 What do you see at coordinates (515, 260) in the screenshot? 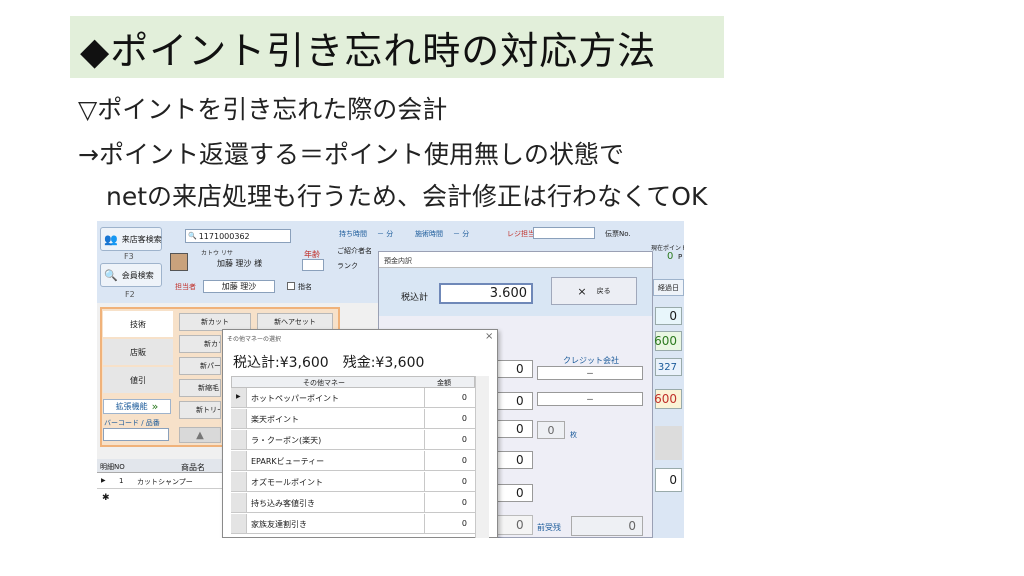
I see `deposit-dialog-titlebar` at bounding box center [515, 260].